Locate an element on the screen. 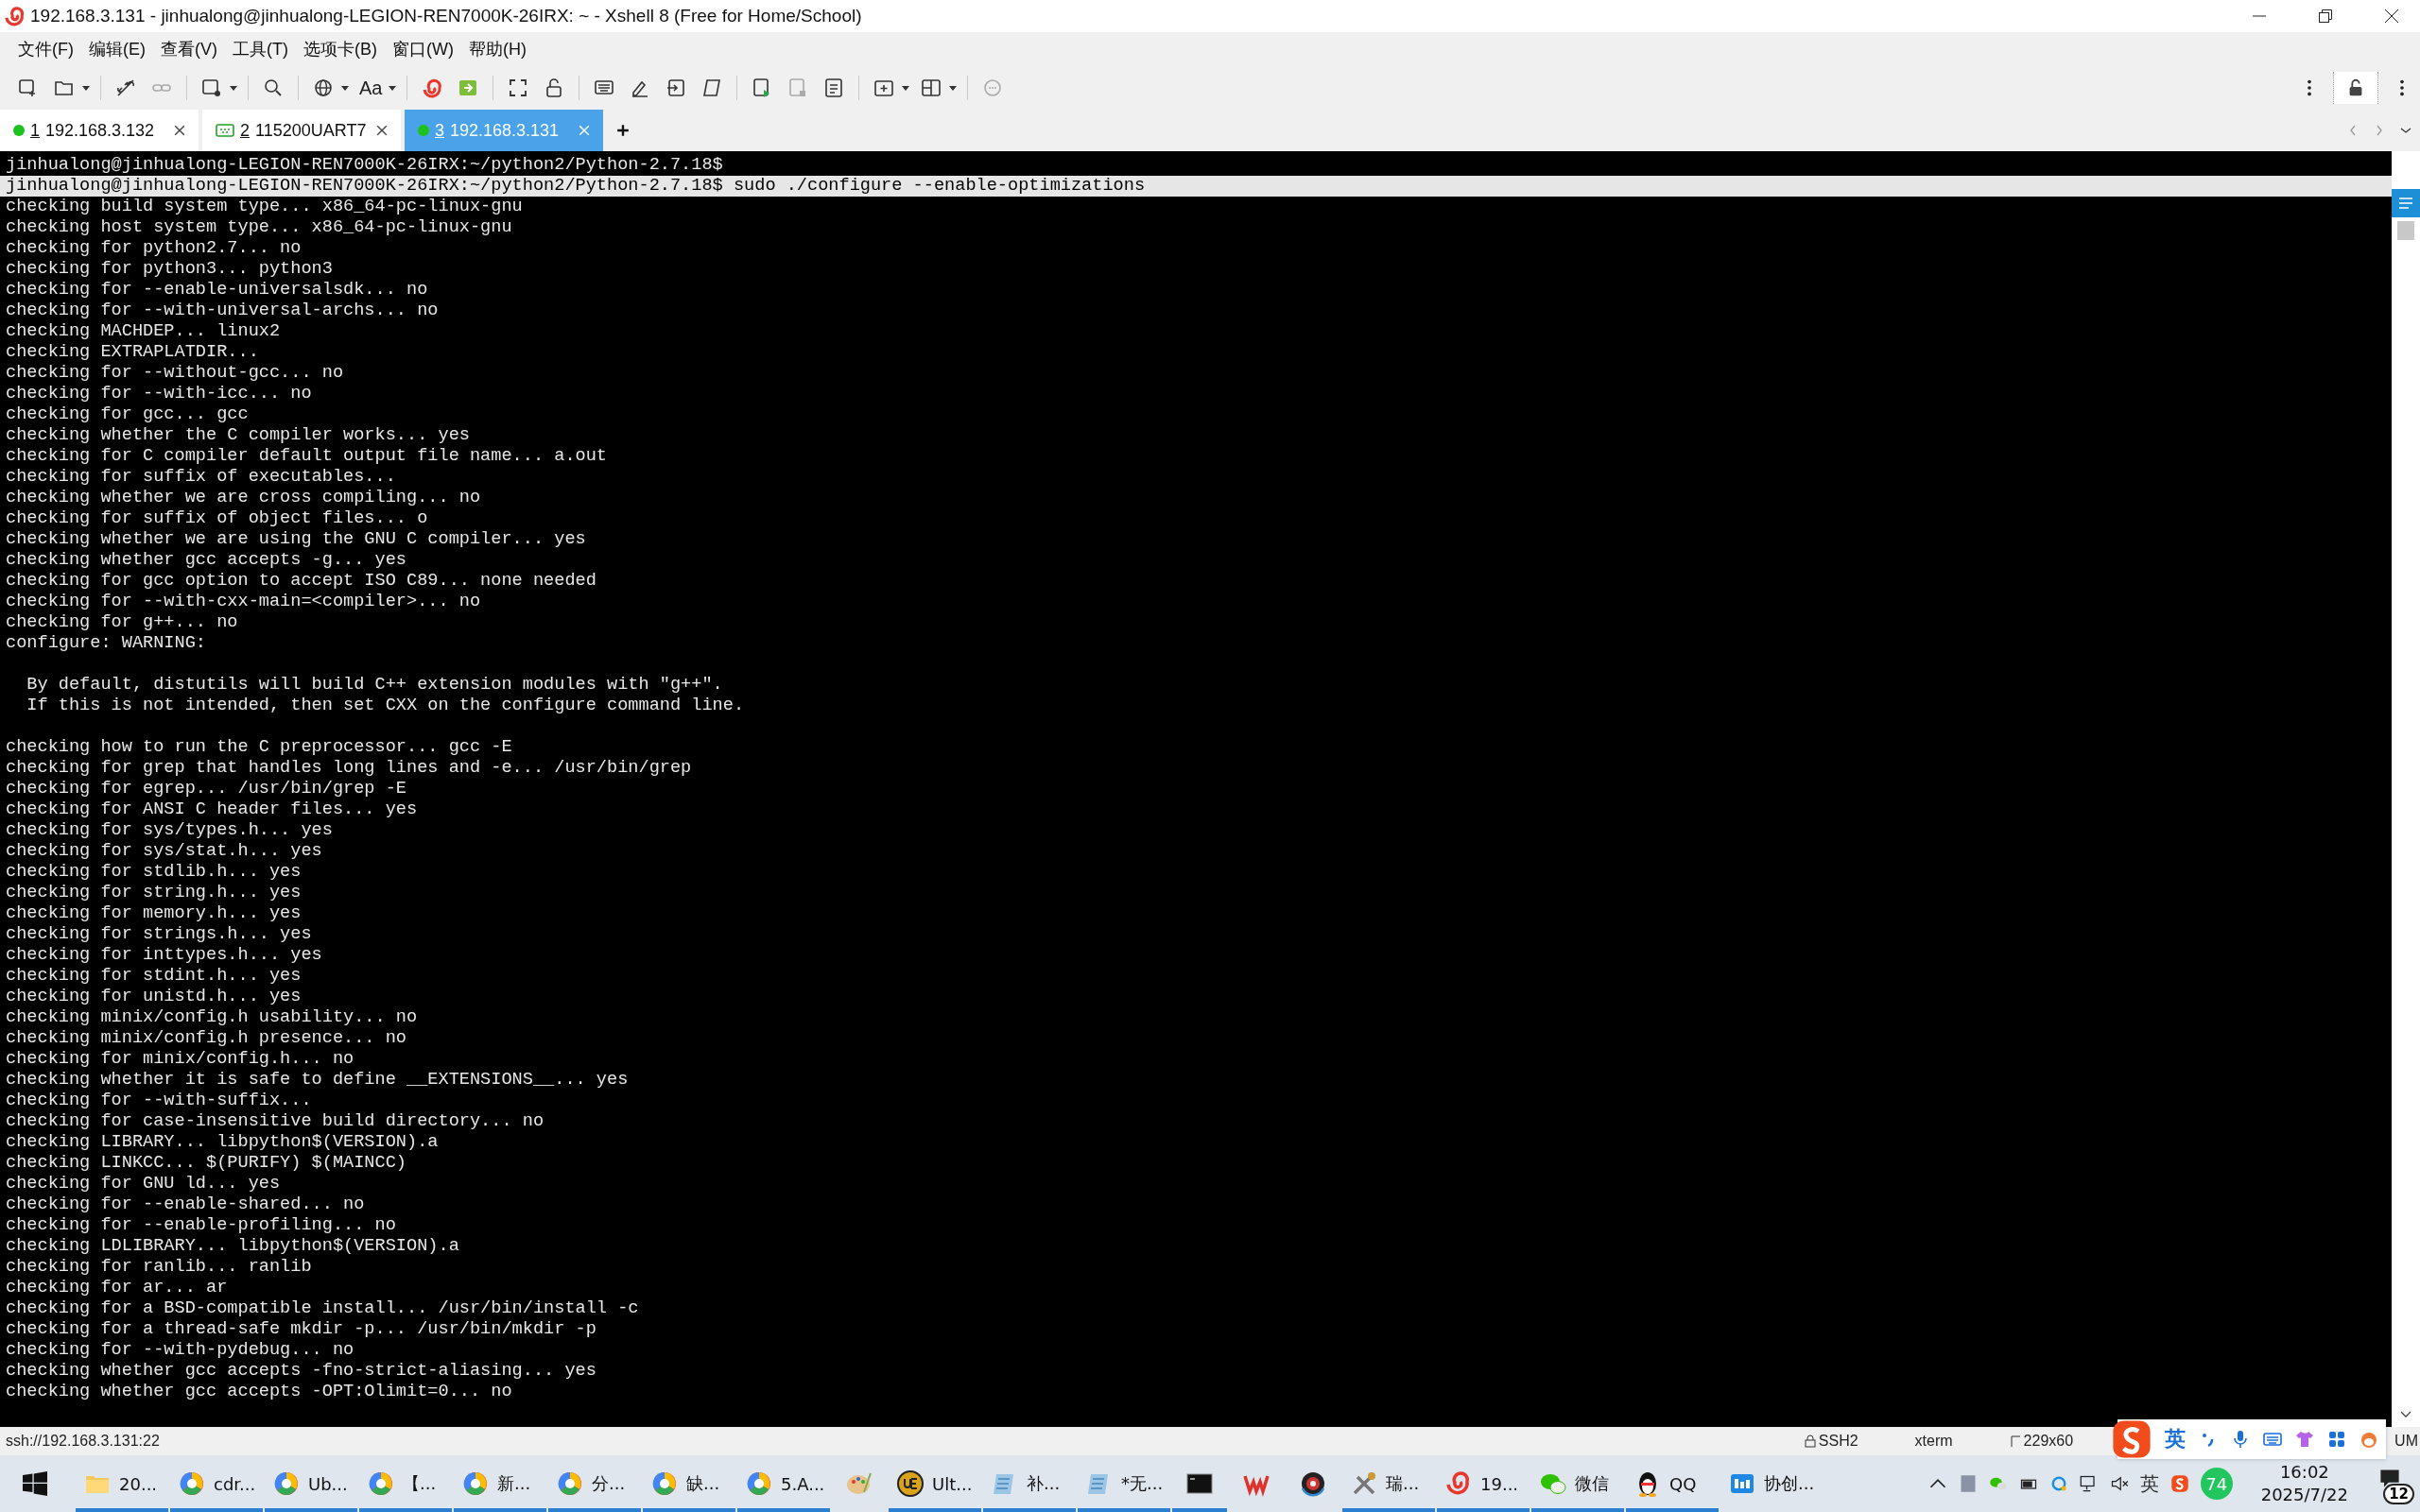 This screenshot has height=1512, width=2420. session-tab: 1 192.168.3.132 is located at coordinates (99, 130).